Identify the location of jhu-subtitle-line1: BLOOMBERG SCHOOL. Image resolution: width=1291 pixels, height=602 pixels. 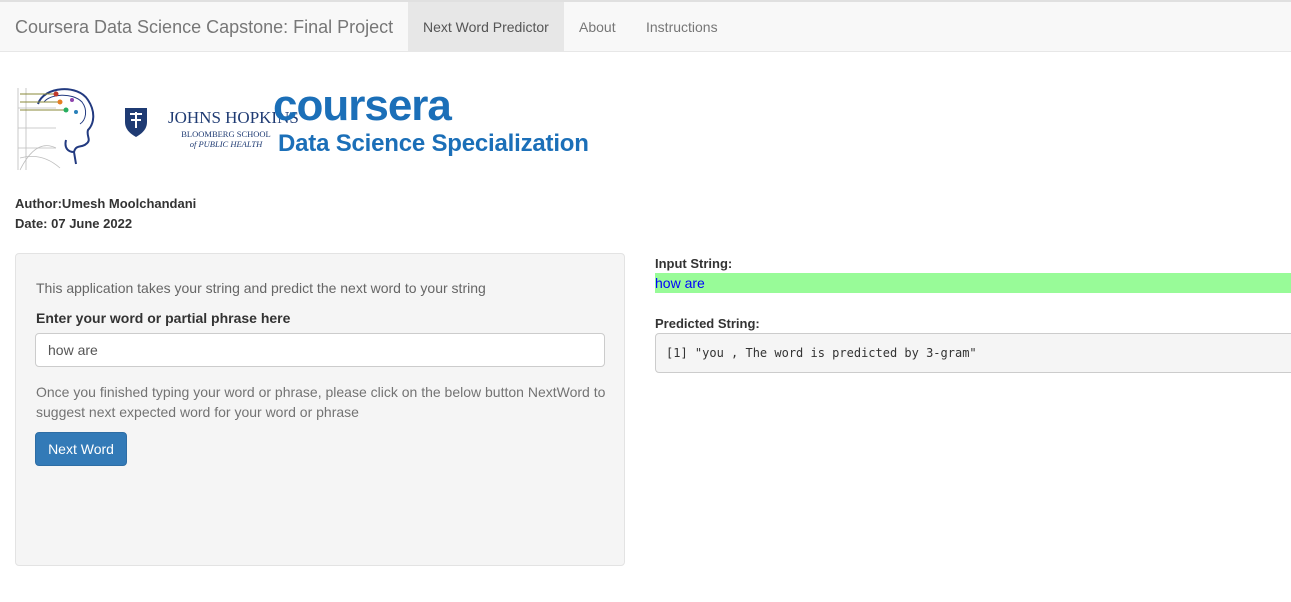
(226, 134).